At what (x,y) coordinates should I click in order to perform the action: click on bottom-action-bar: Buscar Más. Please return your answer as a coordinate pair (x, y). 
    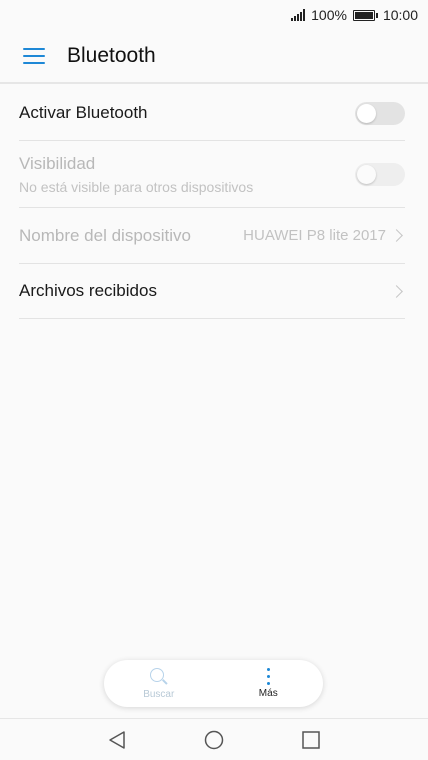
    Looking at the image, I should click on (213, 683).